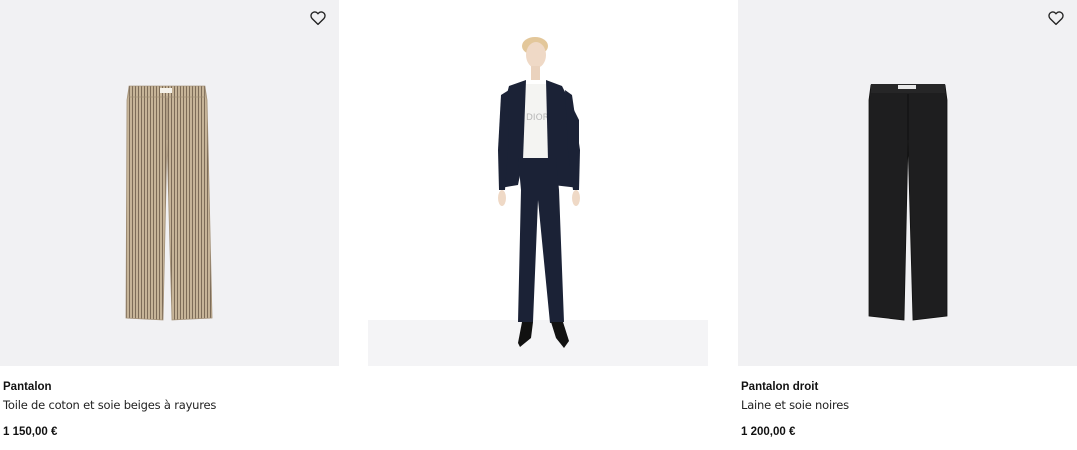 Image resolution: width=1077 pixels, height=450 pixels. Describe the element at coordinates (110, 405) in the screenshot. I see `product-description: Toile de coton et soie beiges à rayures` at that location.